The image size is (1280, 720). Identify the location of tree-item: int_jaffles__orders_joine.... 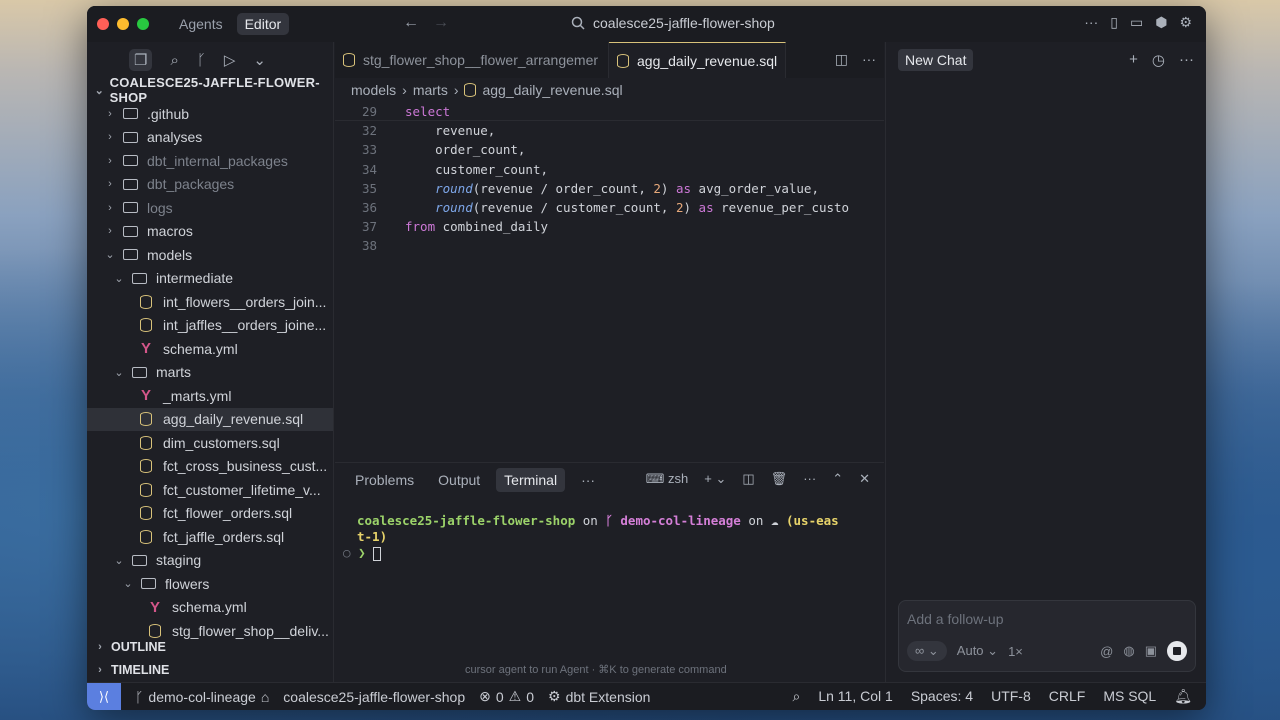
(210, 326).